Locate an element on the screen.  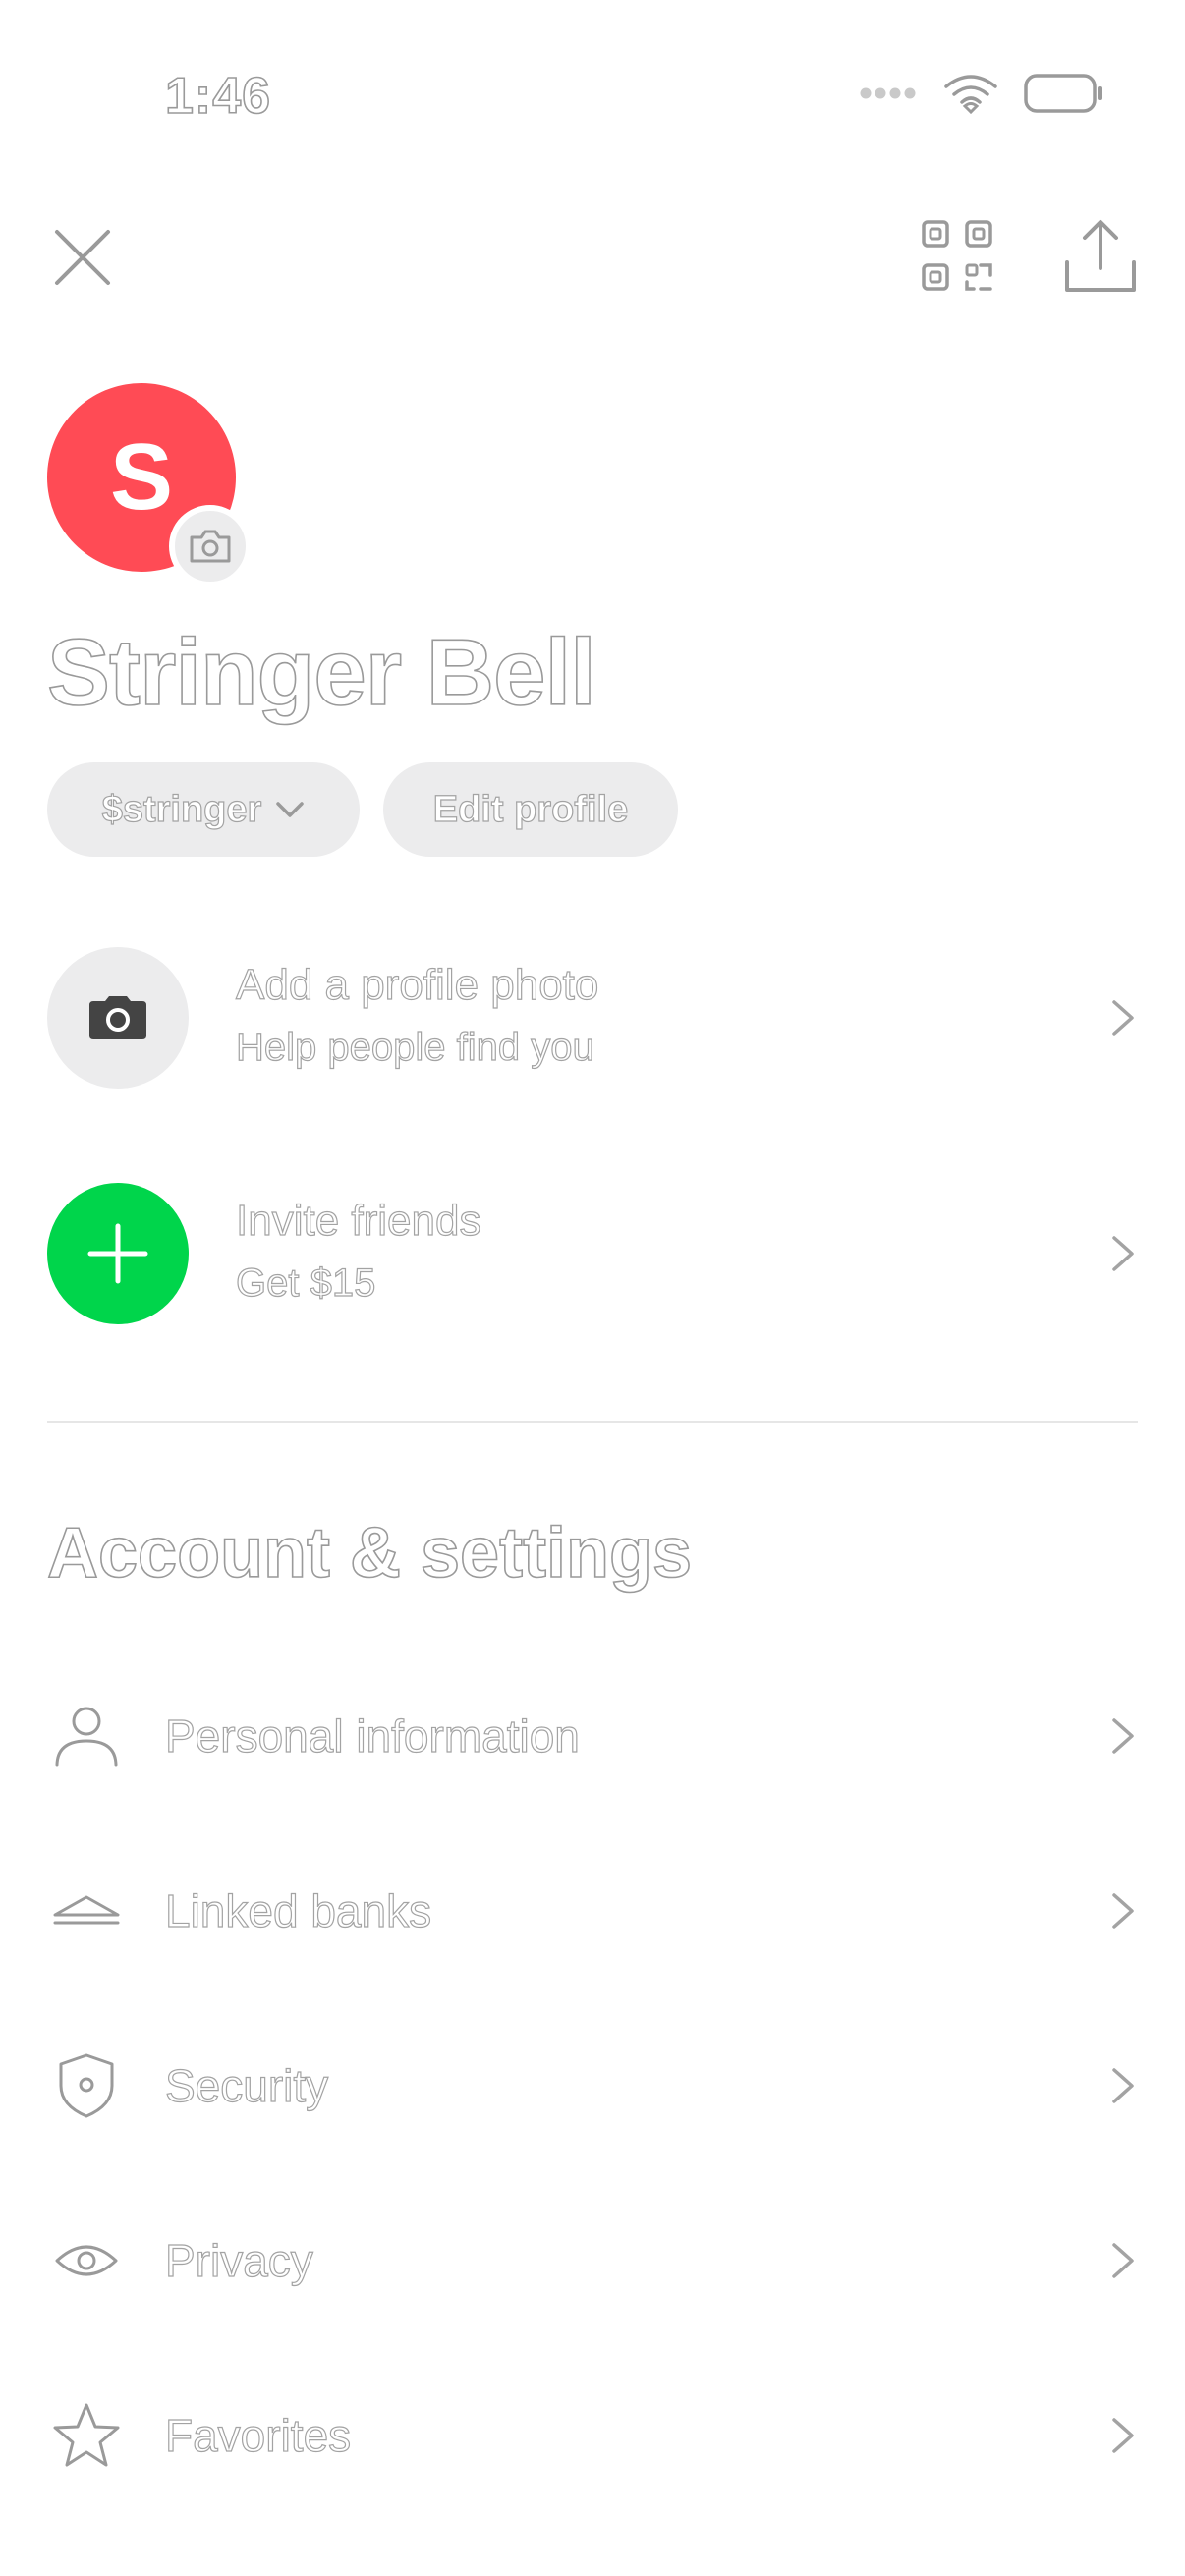
cashtag-button: $stringer is located at coordinates (204, 809).